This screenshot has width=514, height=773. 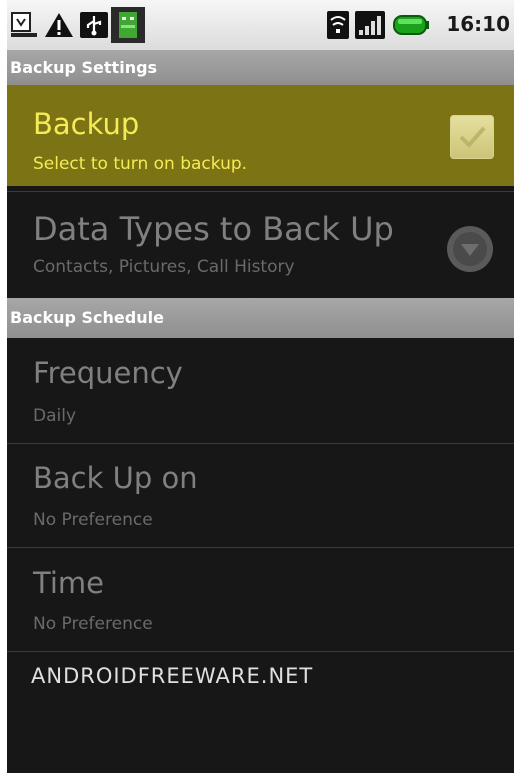 I want to click on watermark-text: ANDROIDFREEWARE.NET, so click(x=172, y=676).